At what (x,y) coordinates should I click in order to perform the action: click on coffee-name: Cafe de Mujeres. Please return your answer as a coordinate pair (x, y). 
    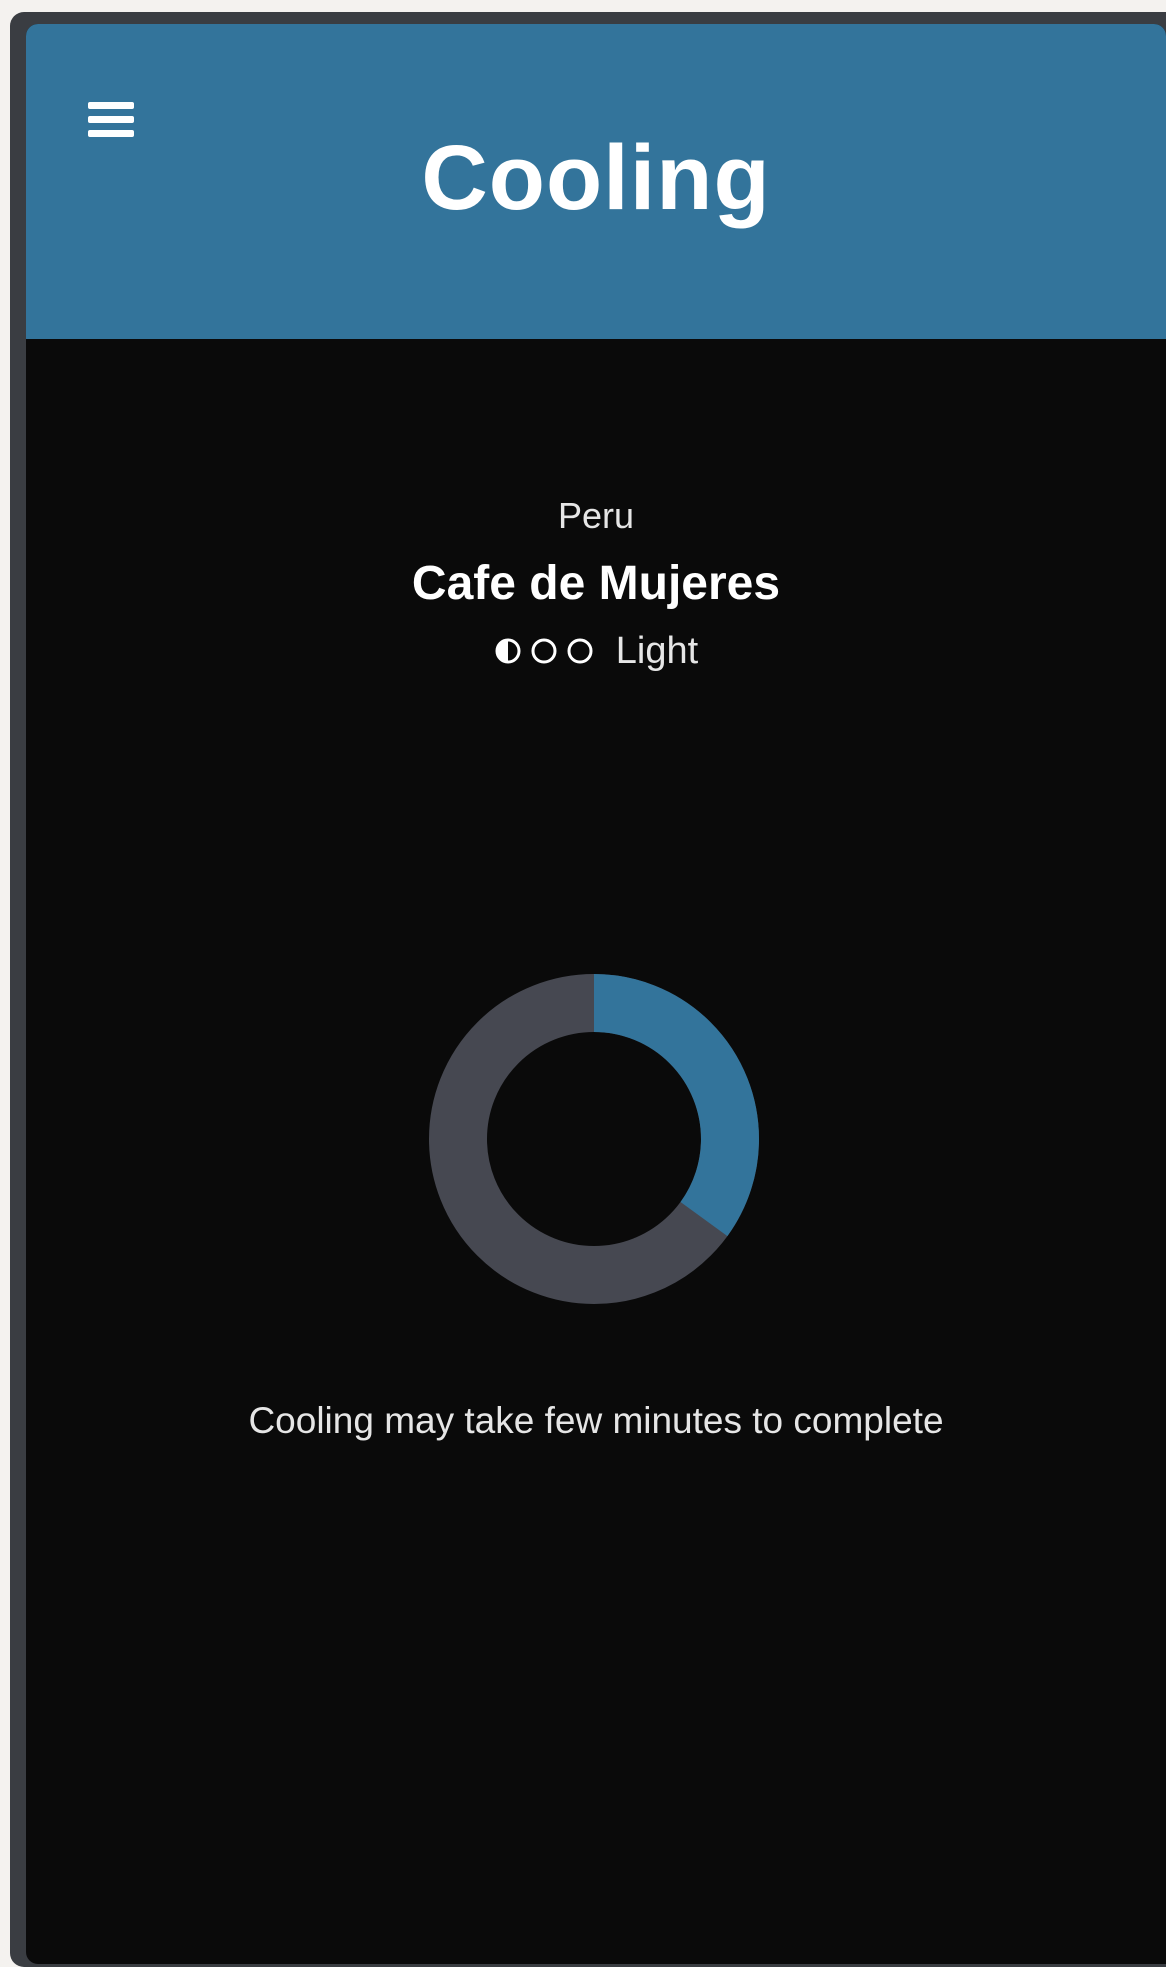
    Looking at the image, I should click on (596, 583).